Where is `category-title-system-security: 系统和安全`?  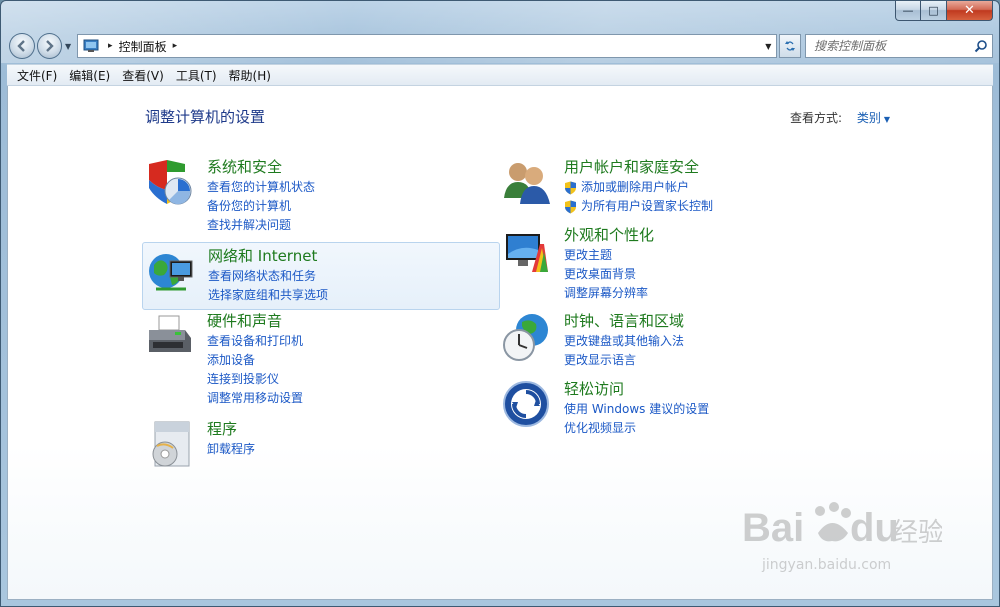
category-title-system-security: 系统和安全 is located at coordinates (261, 167).